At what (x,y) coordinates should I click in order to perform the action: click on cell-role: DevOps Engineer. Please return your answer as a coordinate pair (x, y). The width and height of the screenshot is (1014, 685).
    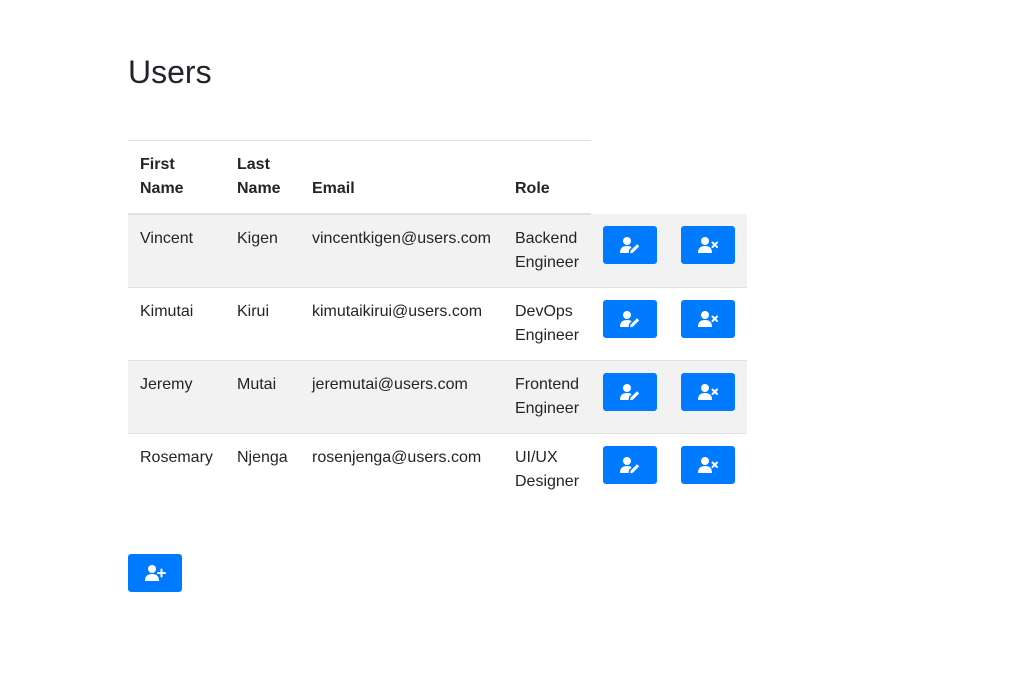
    Looking at the image, I should click on (547, 324).